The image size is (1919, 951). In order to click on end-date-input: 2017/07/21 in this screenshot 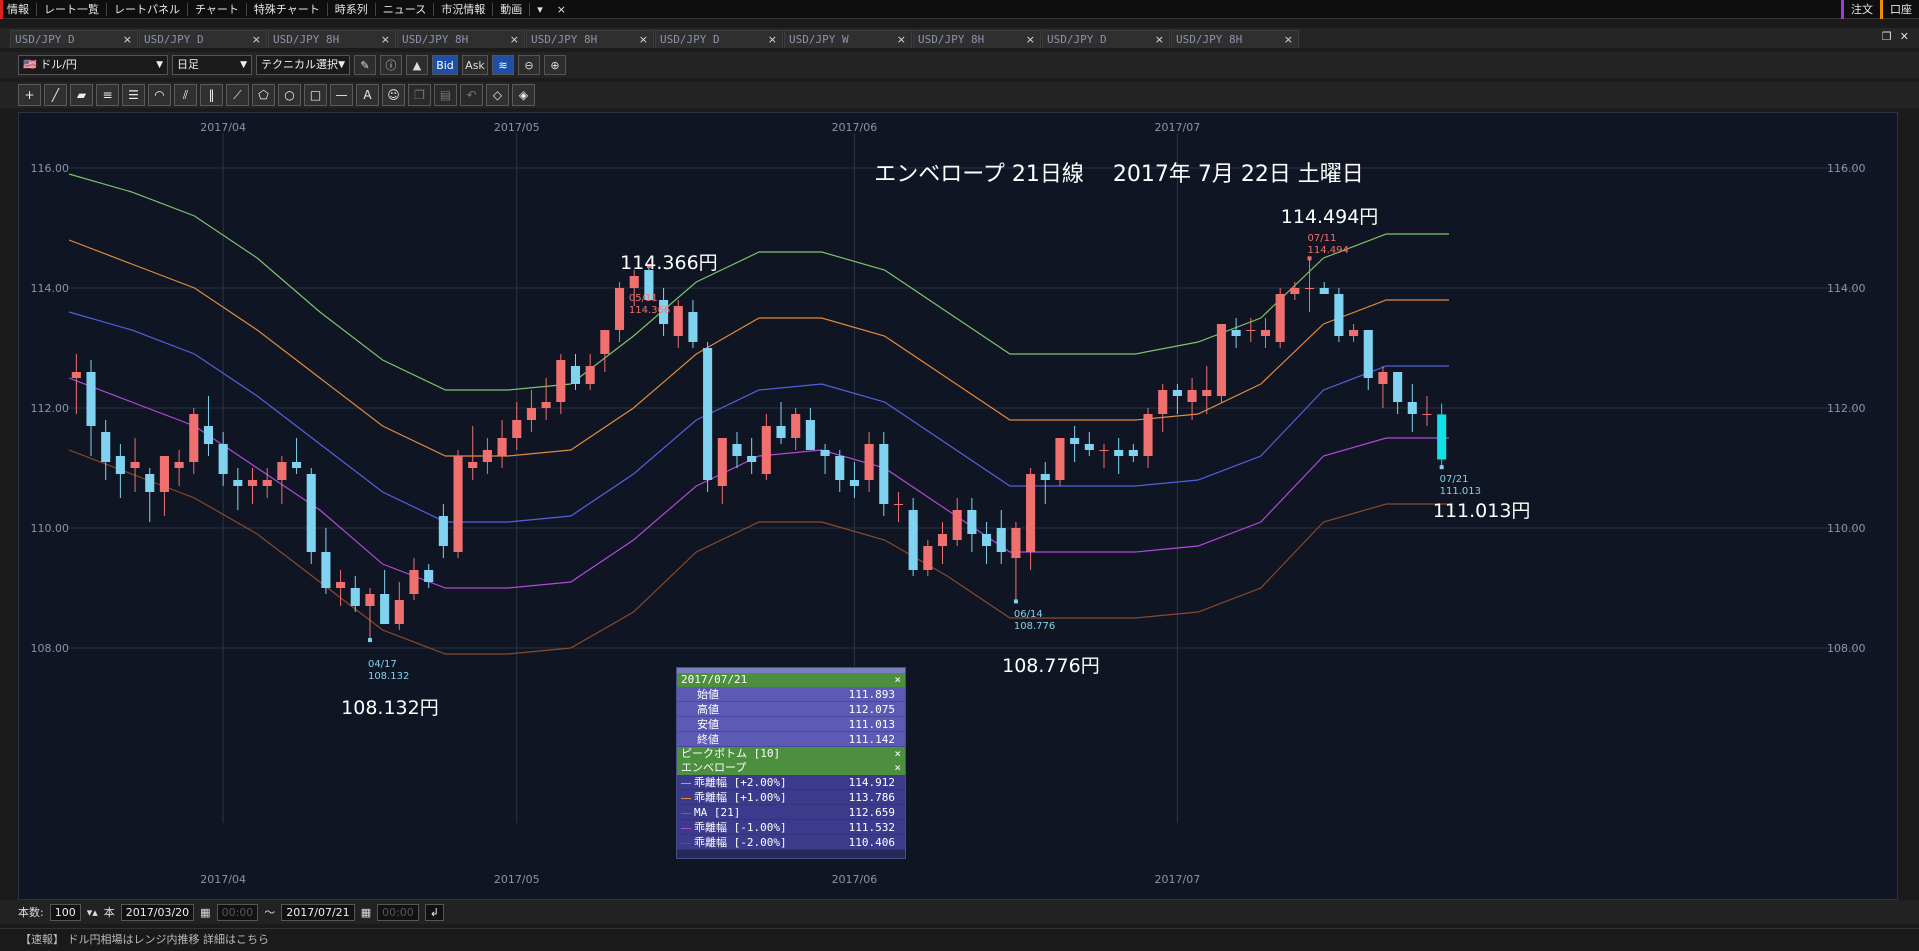, I will do `click(318, 912)`.